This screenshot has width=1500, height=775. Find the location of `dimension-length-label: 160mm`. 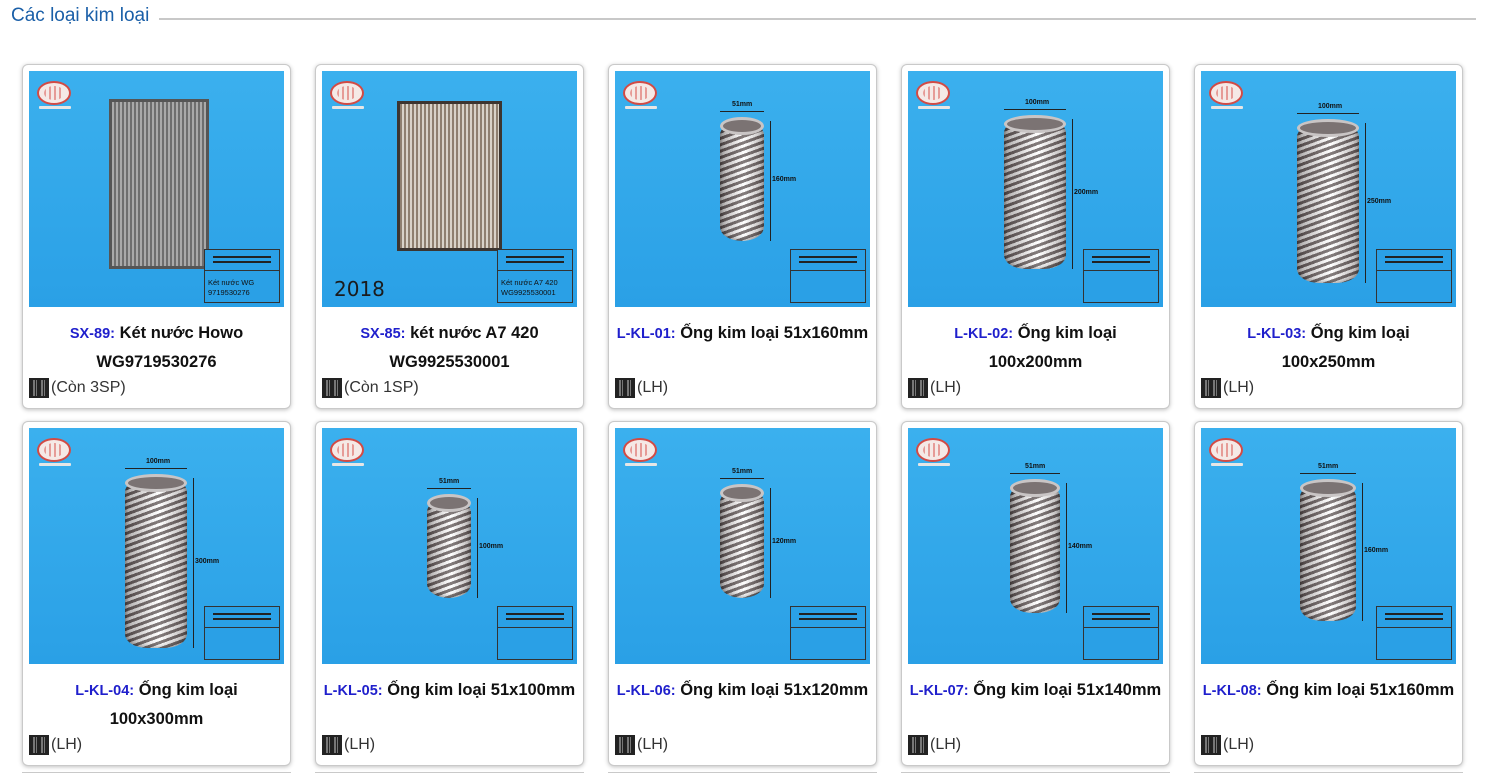

dimension-length-label: 160mm is located at coordinates (1376, 550).